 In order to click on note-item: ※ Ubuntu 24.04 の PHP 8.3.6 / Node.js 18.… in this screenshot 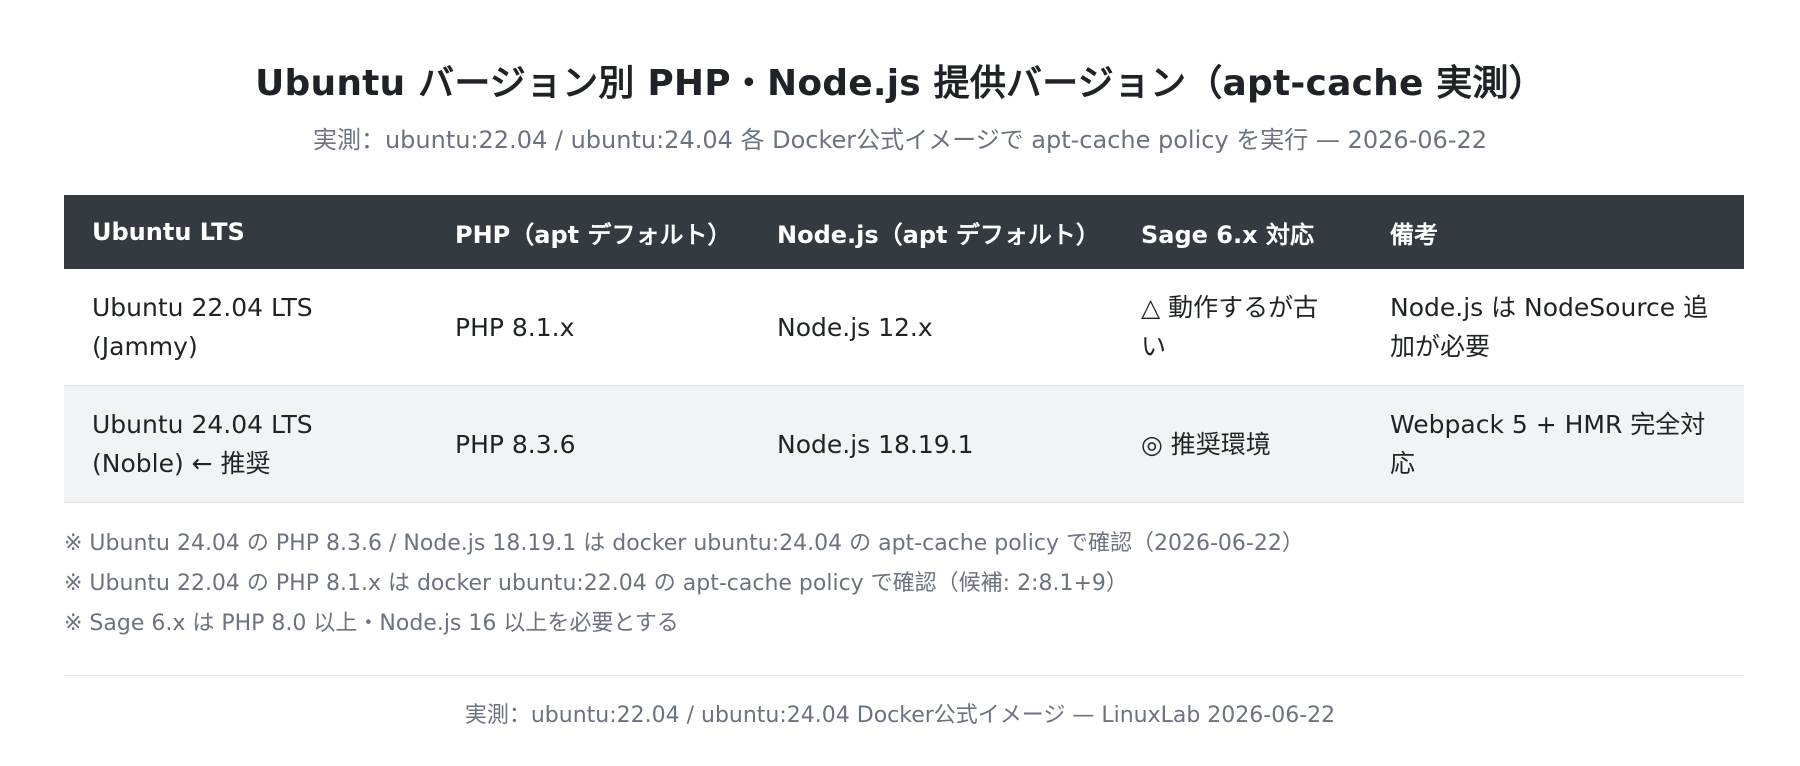, I will do `click(684, 543)`.